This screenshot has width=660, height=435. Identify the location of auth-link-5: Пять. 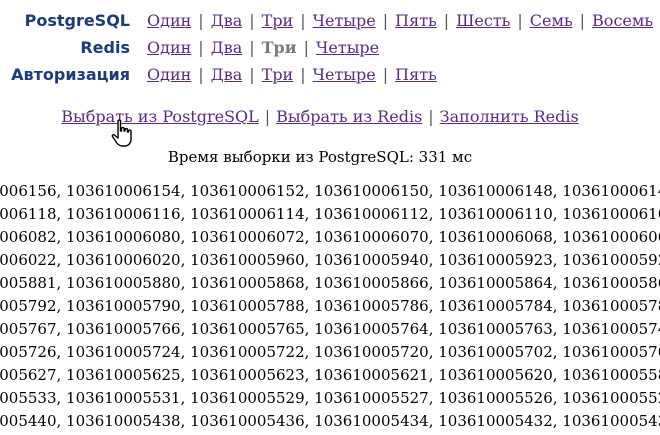
(416, 74).